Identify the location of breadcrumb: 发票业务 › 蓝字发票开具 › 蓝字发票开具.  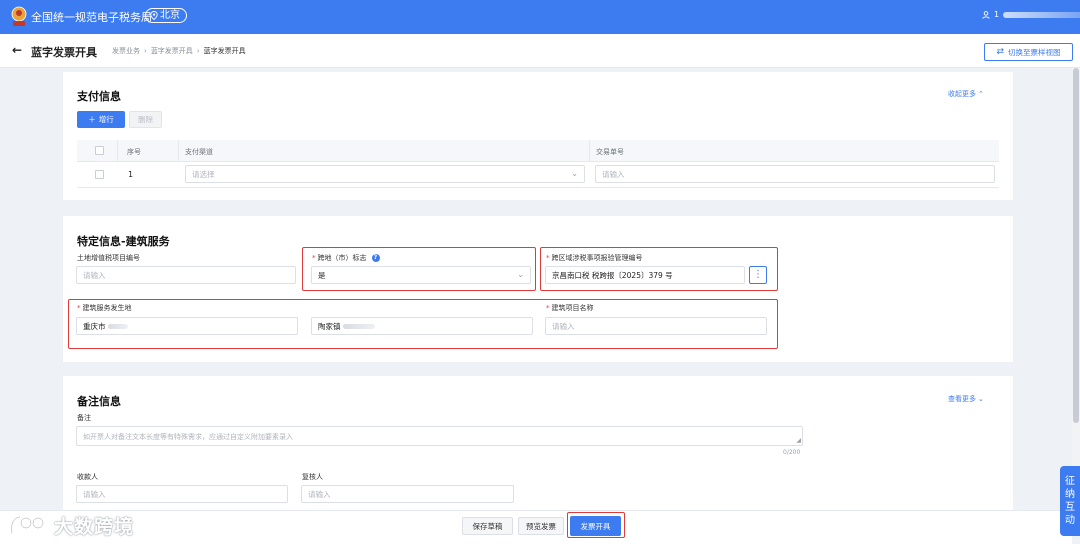
(179, 51).